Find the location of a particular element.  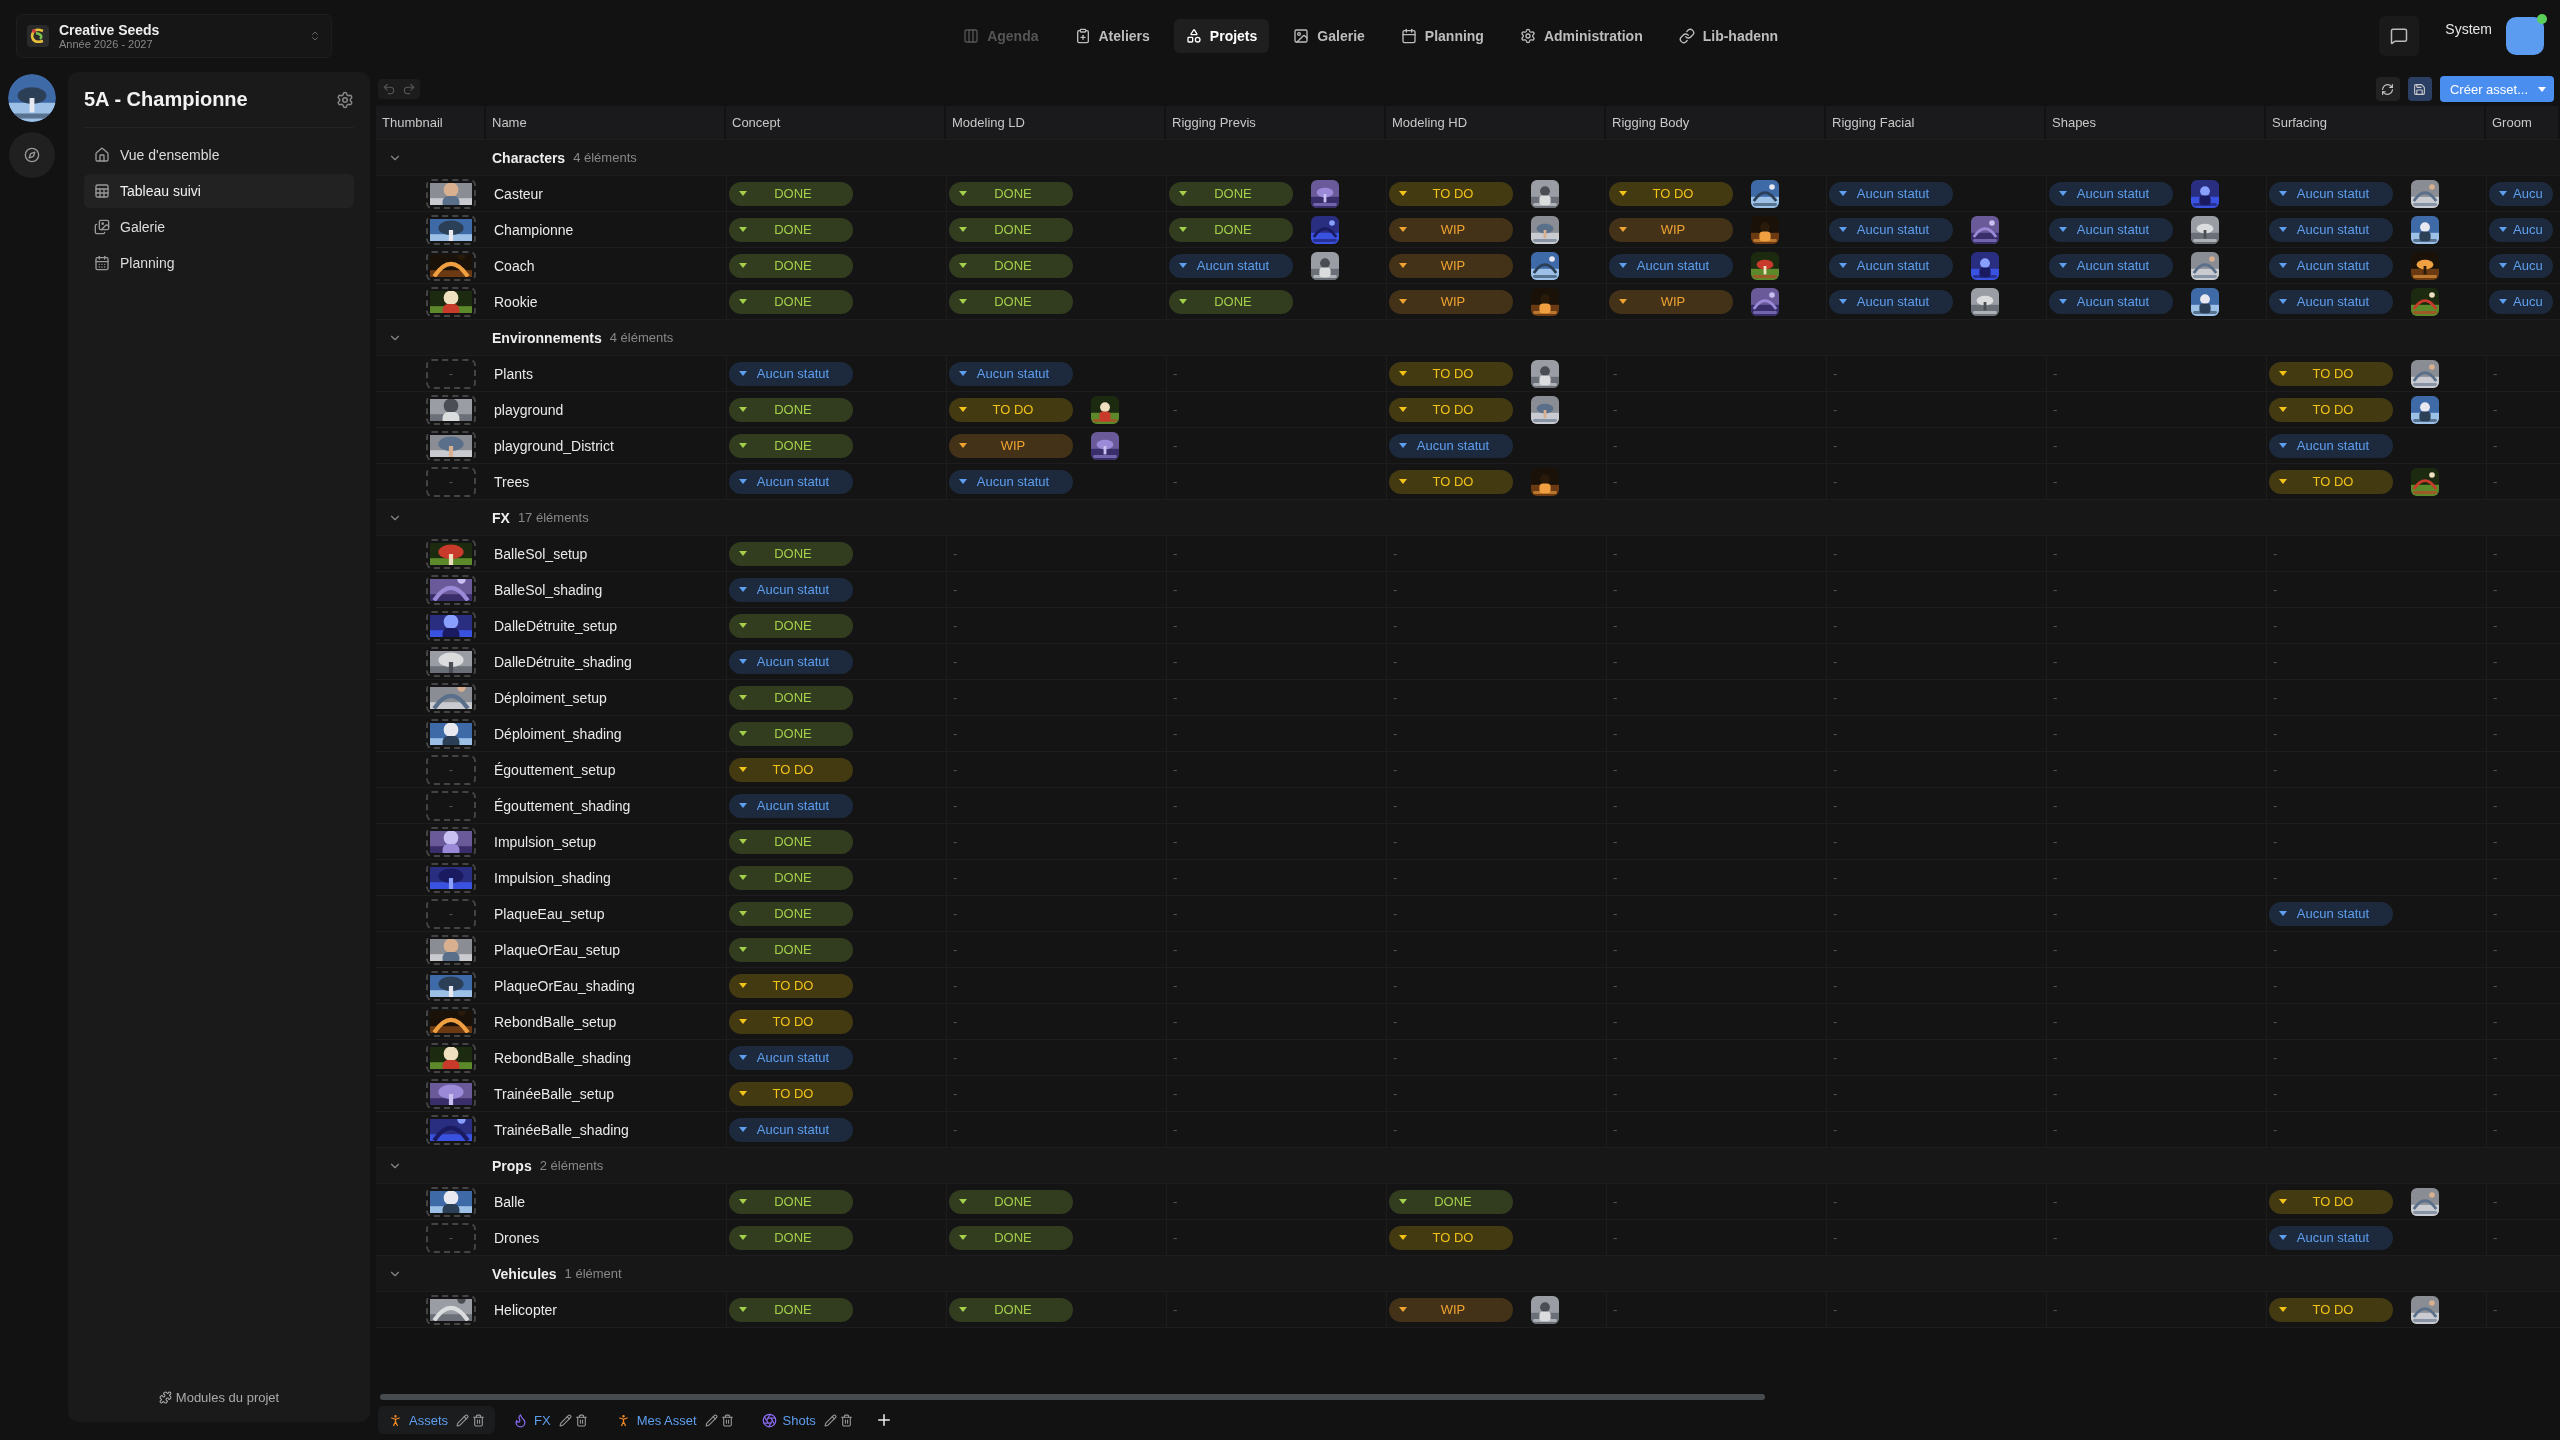

view-tab: Mes Asset is located at coordinates (674, 1420).